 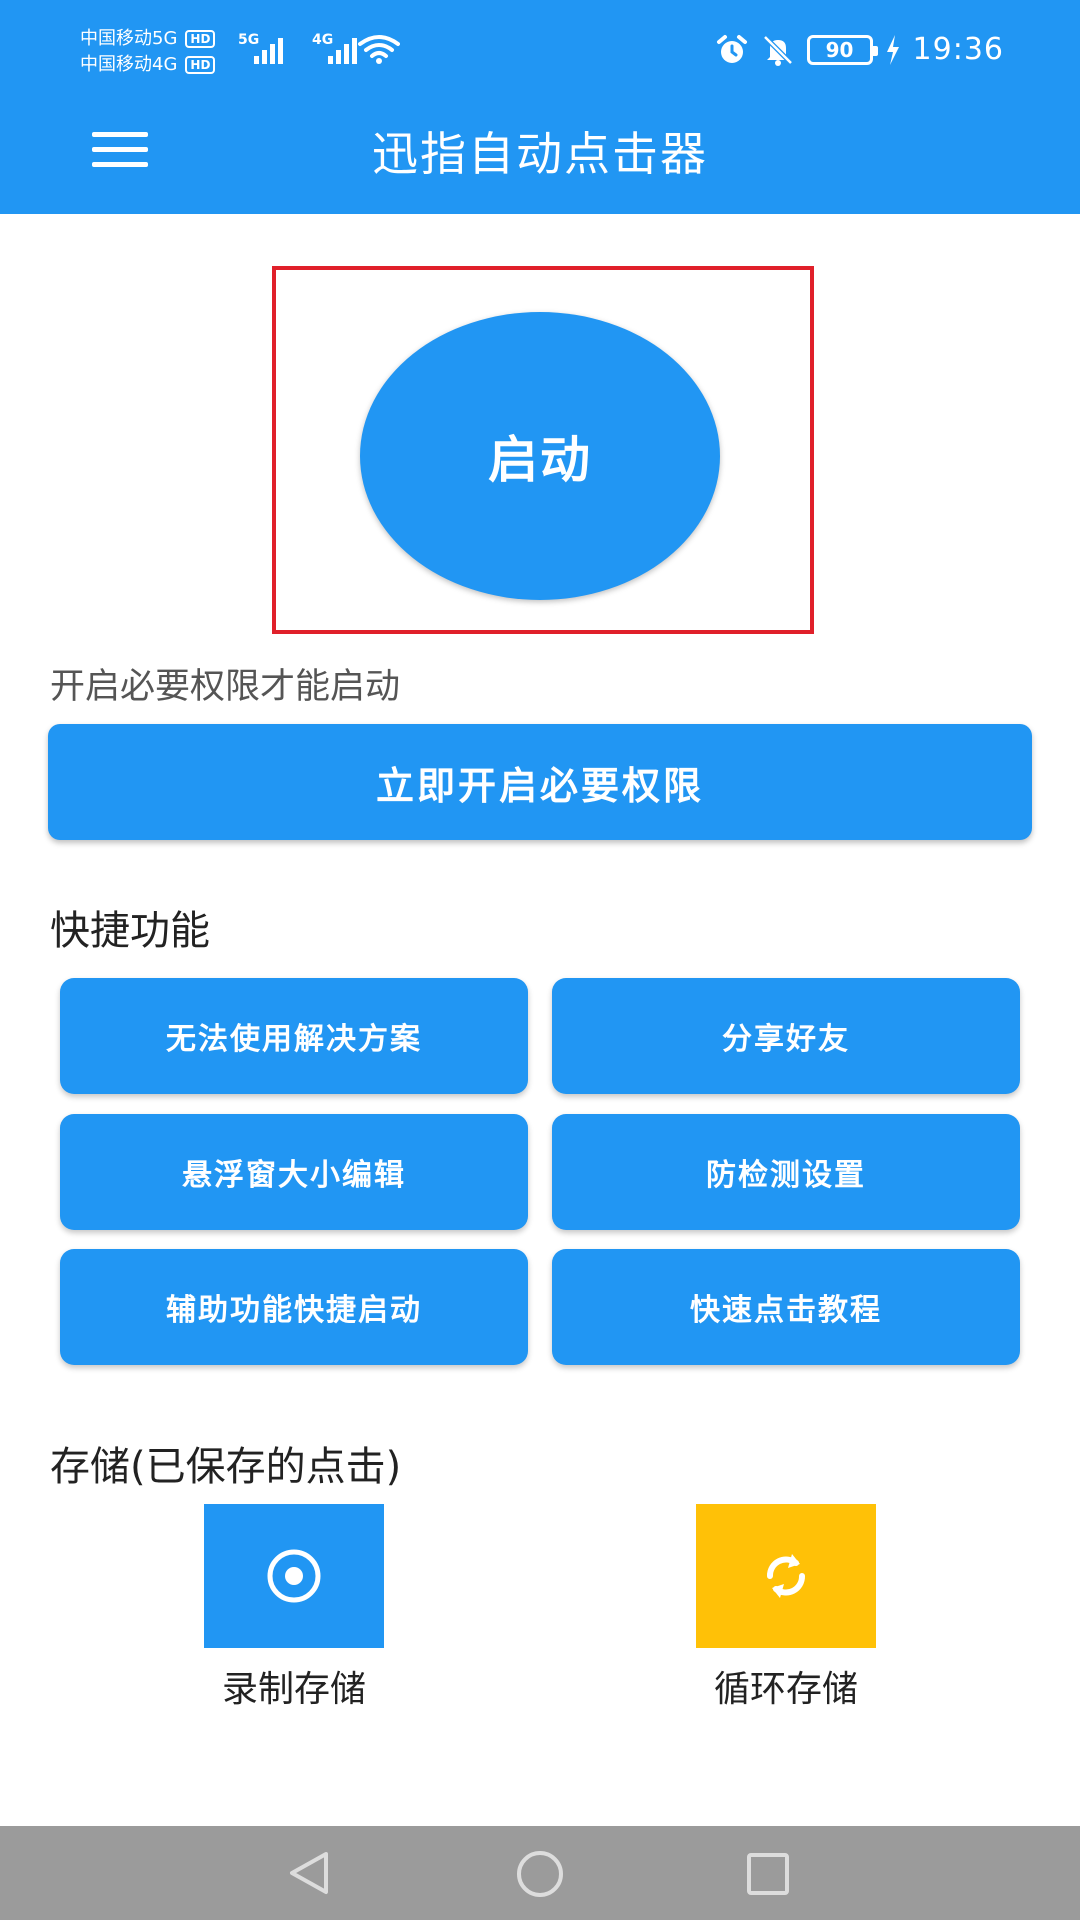 I want to click on carrier-info: 中国移动5G HD 中国移动4G HD, so click(x=148, y=52).